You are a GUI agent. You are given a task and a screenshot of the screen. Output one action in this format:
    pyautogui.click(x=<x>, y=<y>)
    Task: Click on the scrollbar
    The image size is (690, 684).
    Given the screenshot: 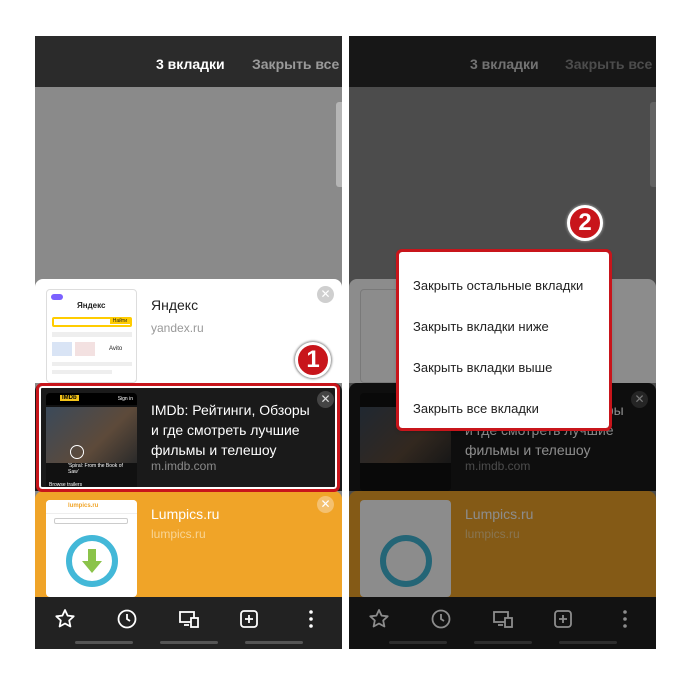 What is the action you would take?
    pyautogui.click(x=339, y=144)
    